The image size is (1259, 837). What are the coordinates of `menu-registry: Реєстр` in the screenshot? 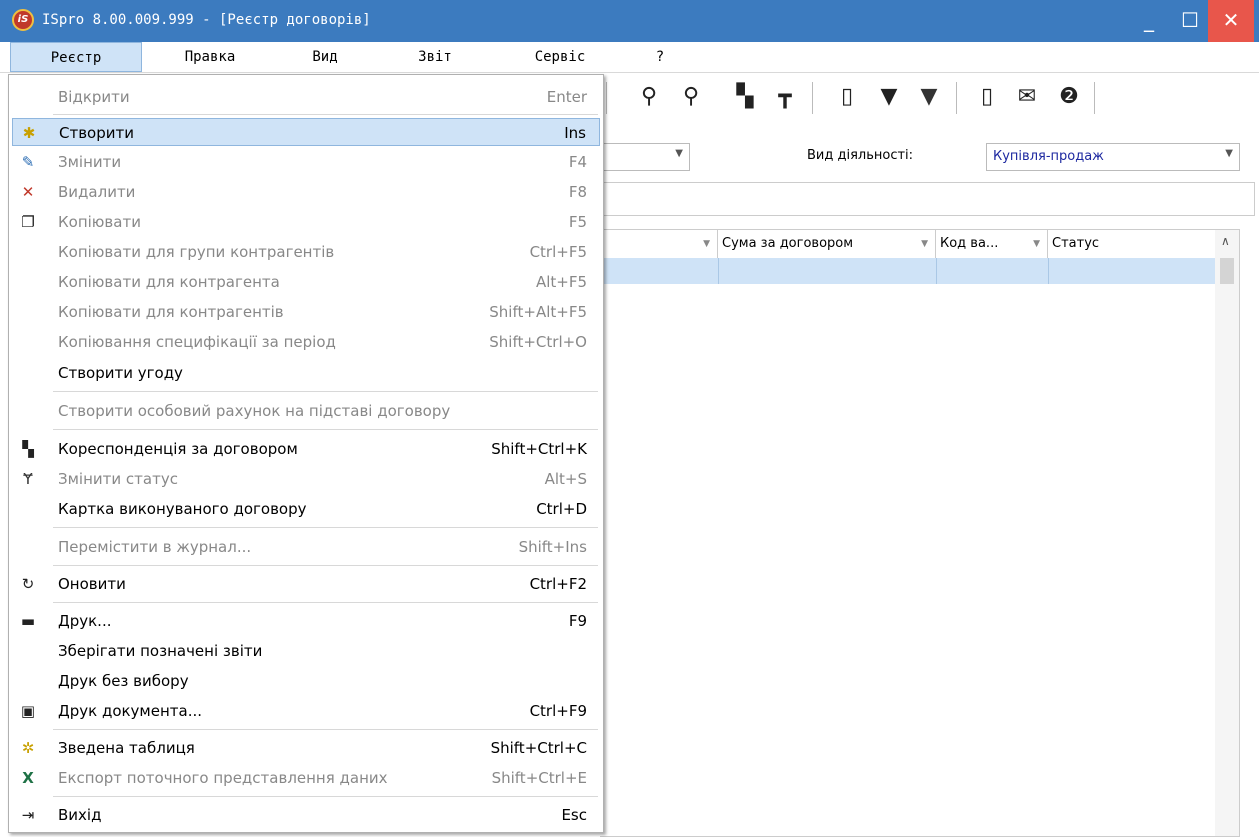 It's located at (76, 57).